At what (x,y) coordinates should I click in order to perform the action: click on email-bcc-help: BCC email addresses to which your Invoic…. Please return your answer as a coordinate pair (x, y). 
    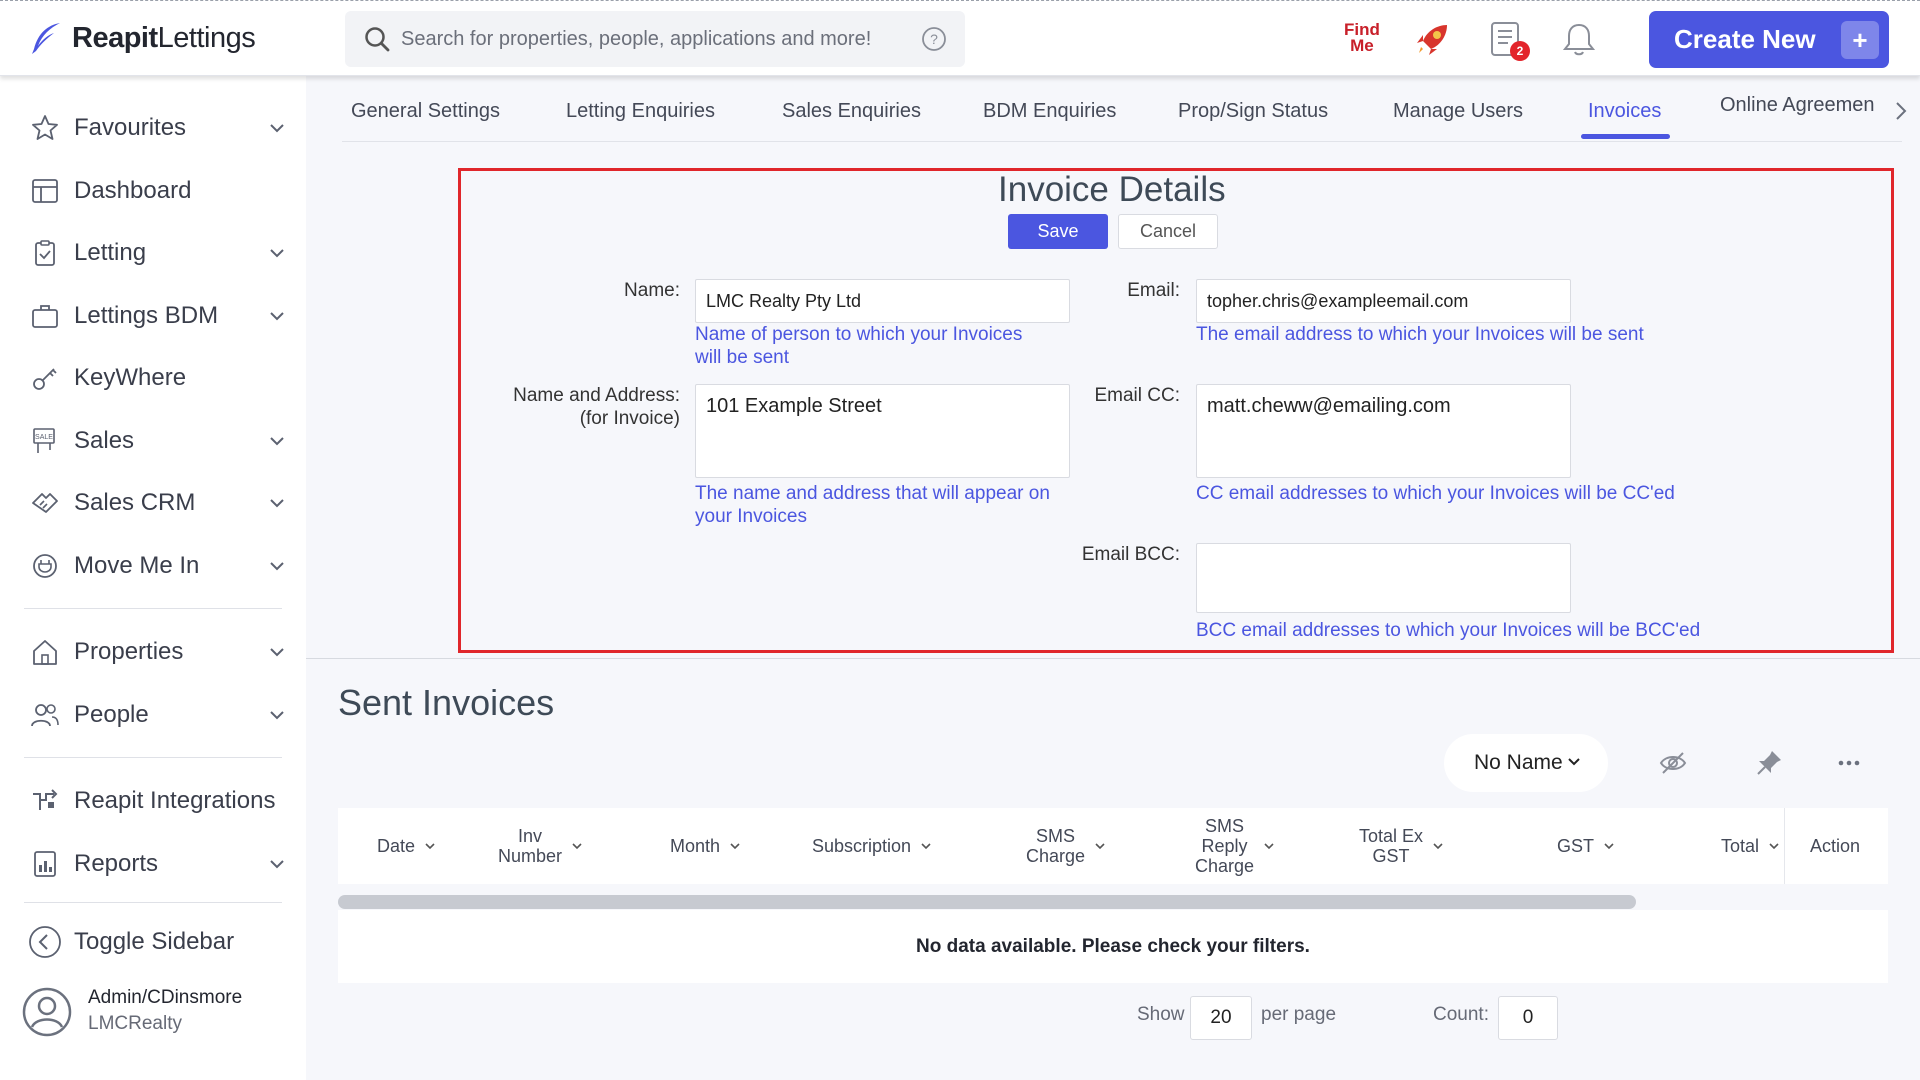
    Looking at the image, I should click on (1448, 630).